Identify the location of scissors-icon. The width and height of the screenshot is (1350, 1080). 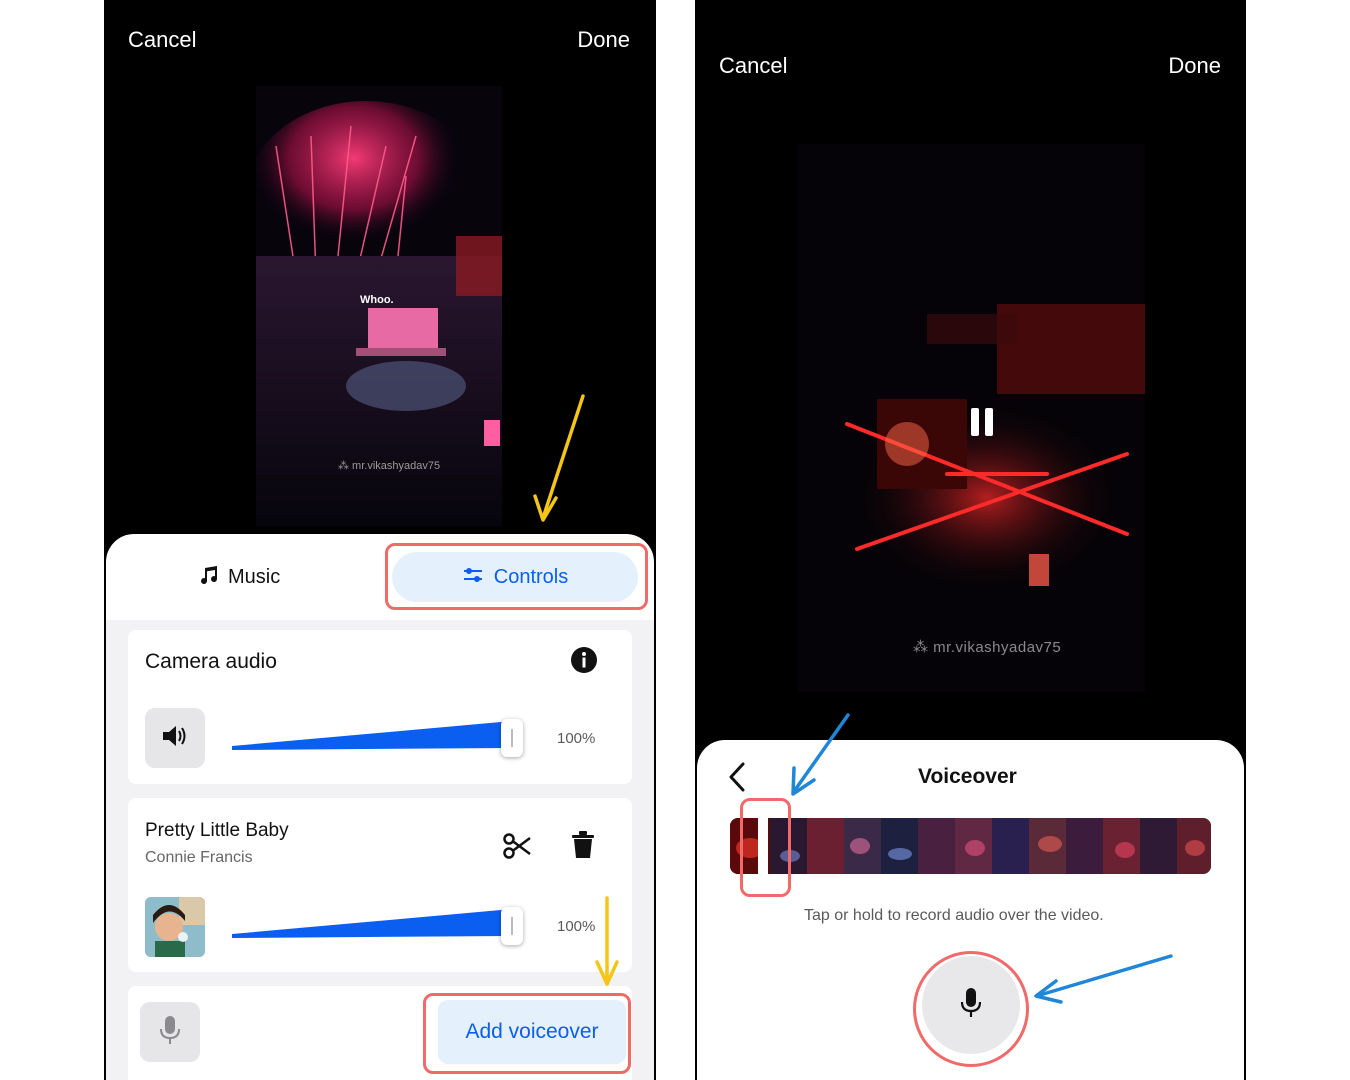
(517, 848).